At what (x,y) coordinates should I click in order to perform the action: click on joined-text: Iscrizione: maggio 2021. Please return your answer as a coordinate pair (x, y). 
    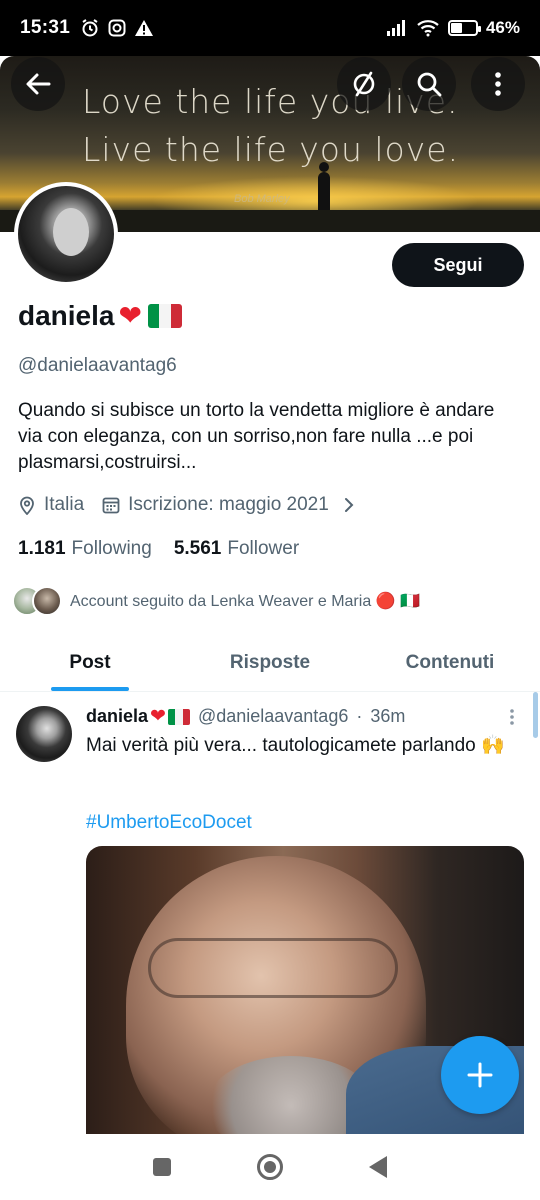
    Looking at the image, I should click on (228, 504).